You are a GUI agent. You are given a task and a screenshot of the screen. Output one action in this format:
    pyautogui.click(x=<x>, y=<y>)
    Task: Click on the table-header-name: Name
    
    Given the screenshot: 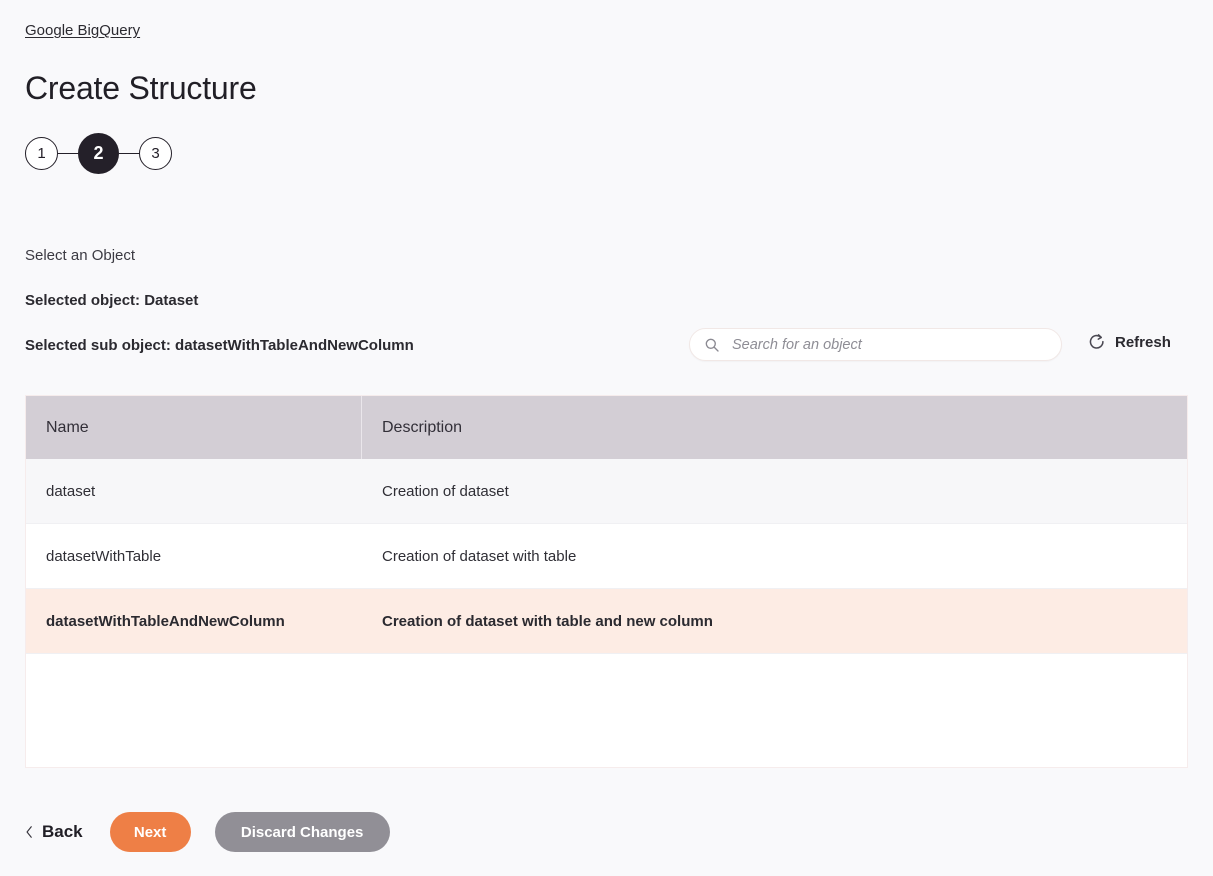 What is the action you would take?
    pyautogui.click(x=194, y=427)
    